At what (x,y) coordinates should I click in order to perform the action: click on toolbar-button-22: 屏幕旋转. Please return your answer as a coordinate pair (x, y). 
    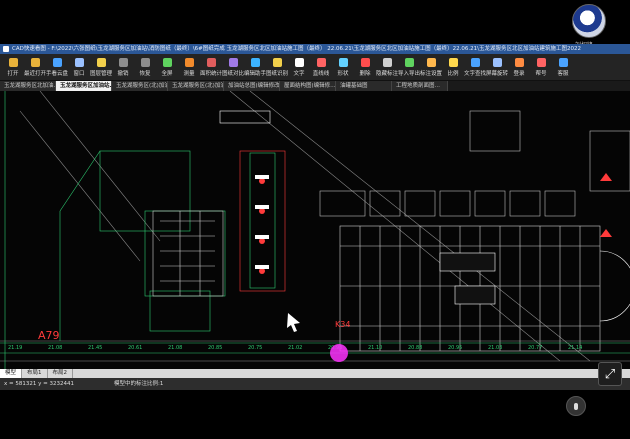
    Looking at the image, I should click on (497, 67).